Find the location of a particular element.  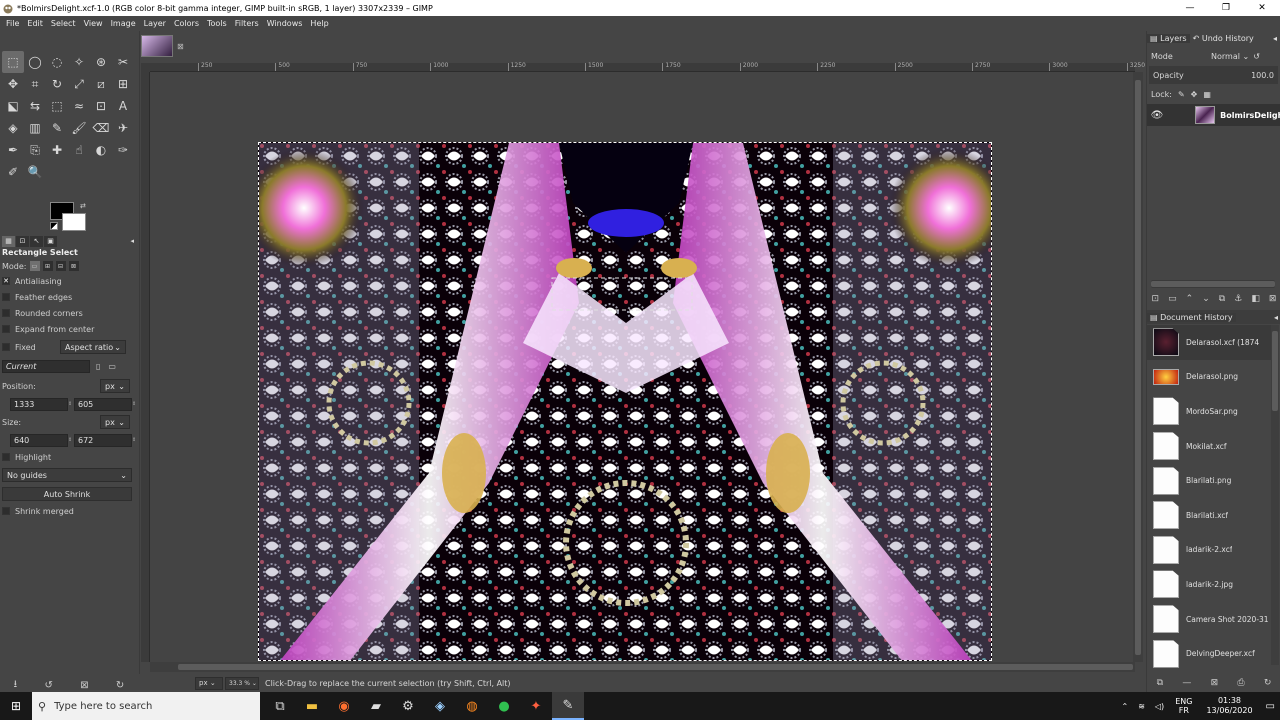

tool-move-icon: ✥ is located at coordinates (13, 84).